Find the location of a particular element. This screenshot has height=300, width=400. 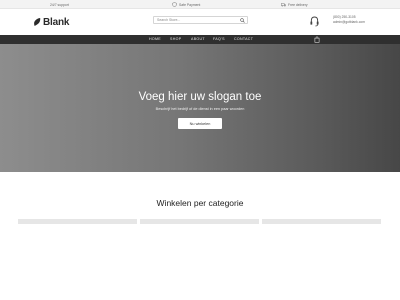

main-nav: HOME SHOP ABOUT FAQ'S CONTACT is located at coordinates (200, 39).